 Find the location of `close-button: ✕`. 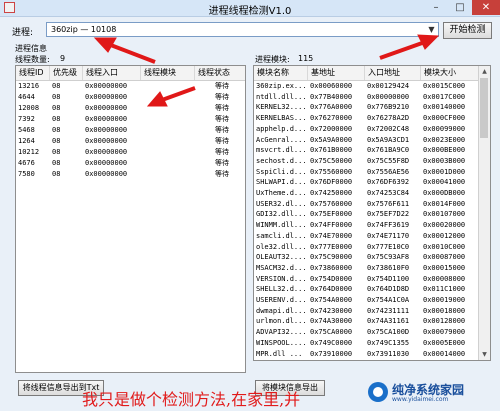

close-button: ✕ is located at coordinates (486, 7).